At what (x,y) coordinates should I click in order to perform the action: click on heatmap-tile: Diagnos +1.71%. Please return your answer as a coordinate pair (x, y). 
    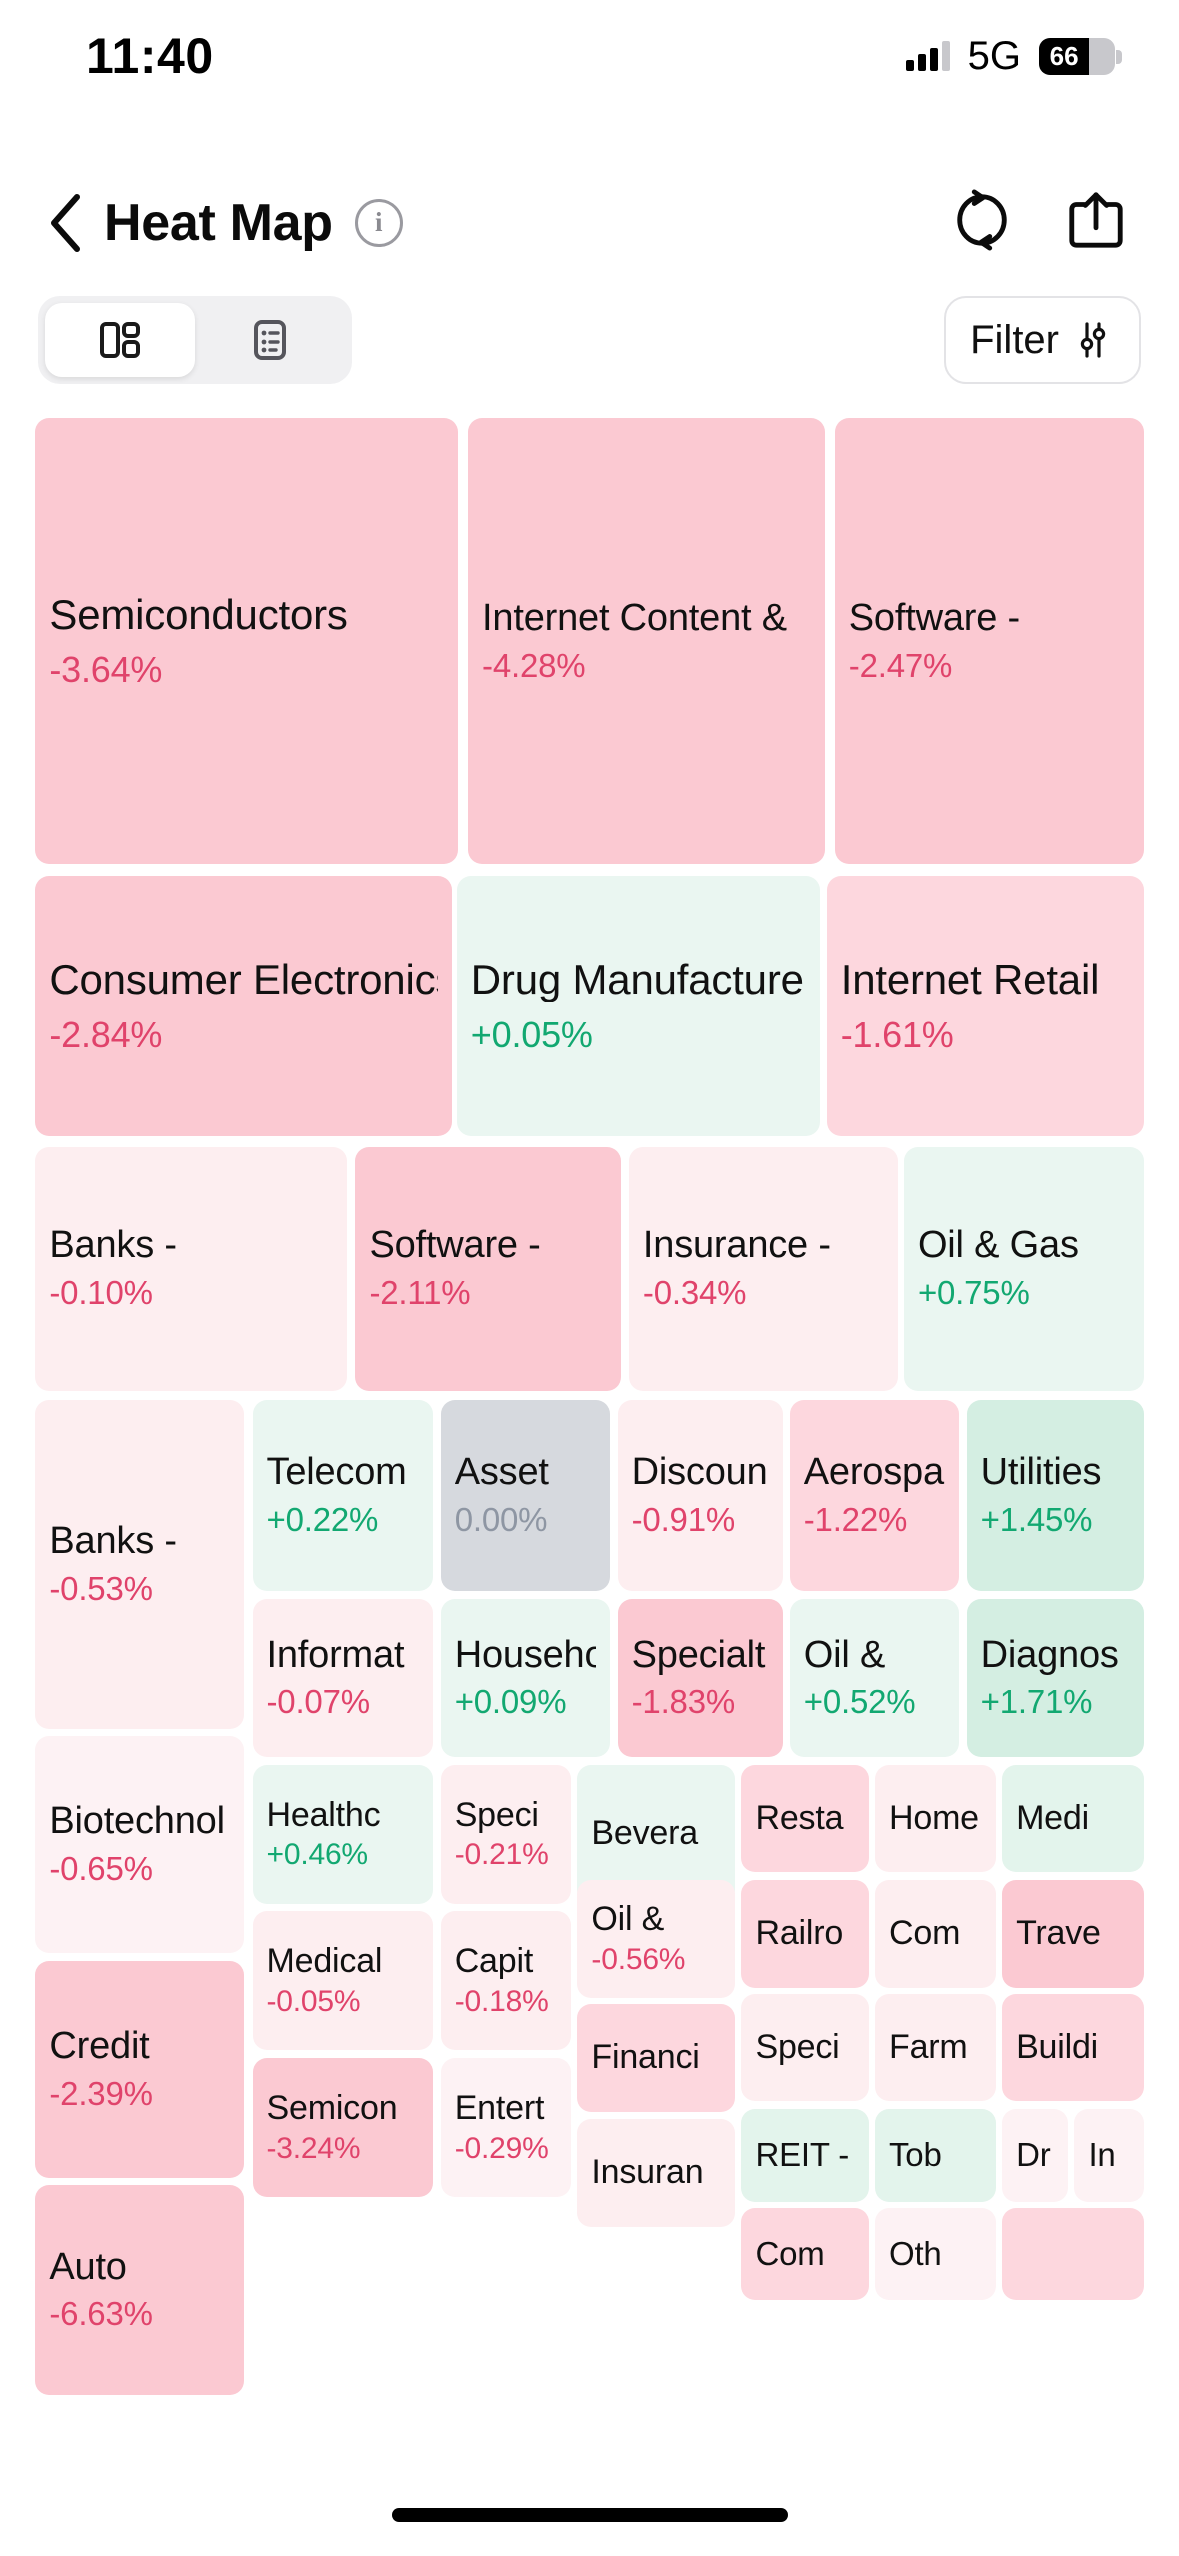
    Looking at the image, I should click on (1055, 1678).